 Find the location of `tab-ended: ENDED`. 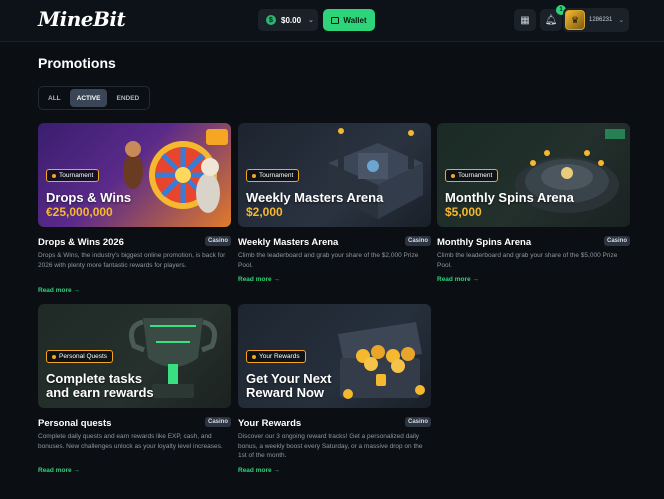

tab-ended: ENDED is located at coordinates (127, 98).